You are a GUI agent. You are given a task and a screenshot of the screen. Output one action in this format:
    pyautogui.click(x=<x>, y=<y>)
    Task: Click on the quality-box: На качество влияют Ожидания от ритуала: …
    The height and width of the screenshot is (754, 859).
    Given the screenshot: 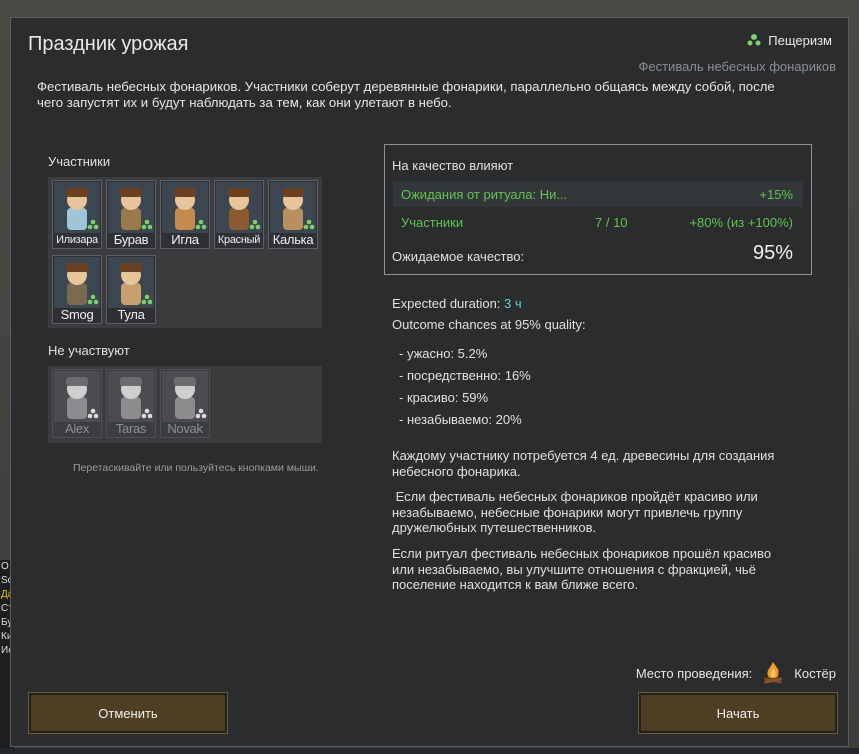 What is the action you would take?
    pyautogui.click(x=598, y=209)
    